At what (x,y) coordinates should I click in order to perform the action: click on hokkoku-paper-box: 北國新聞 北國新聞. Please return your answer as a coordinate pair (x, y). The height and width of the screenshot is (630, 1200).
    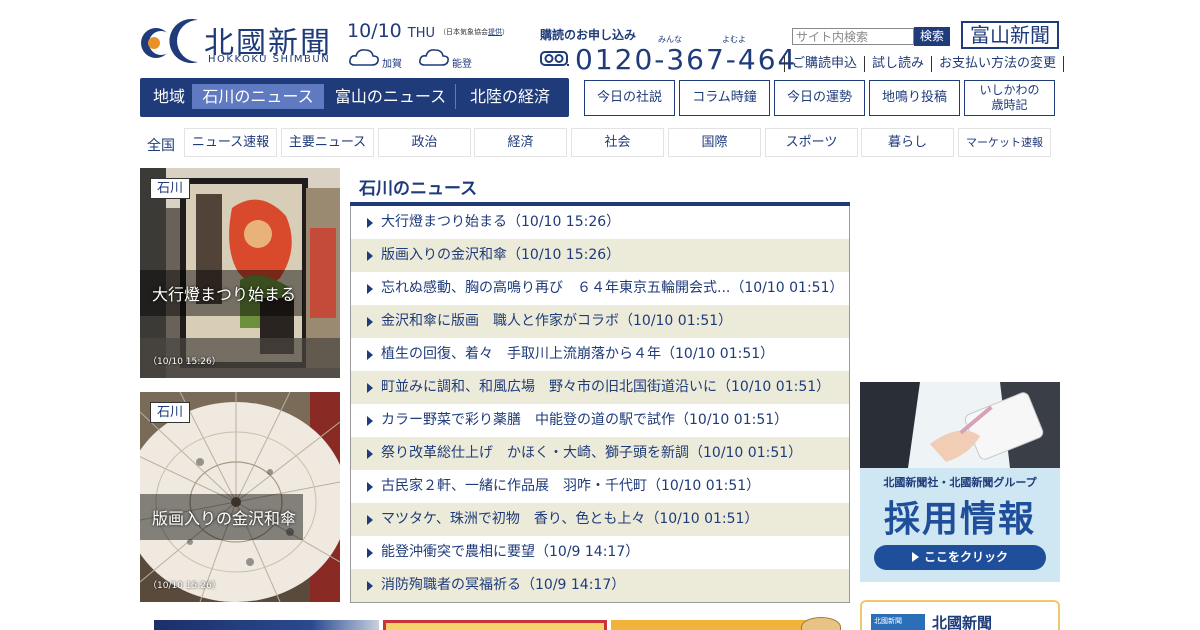
    Looking at the image, I should click on (960, 615).